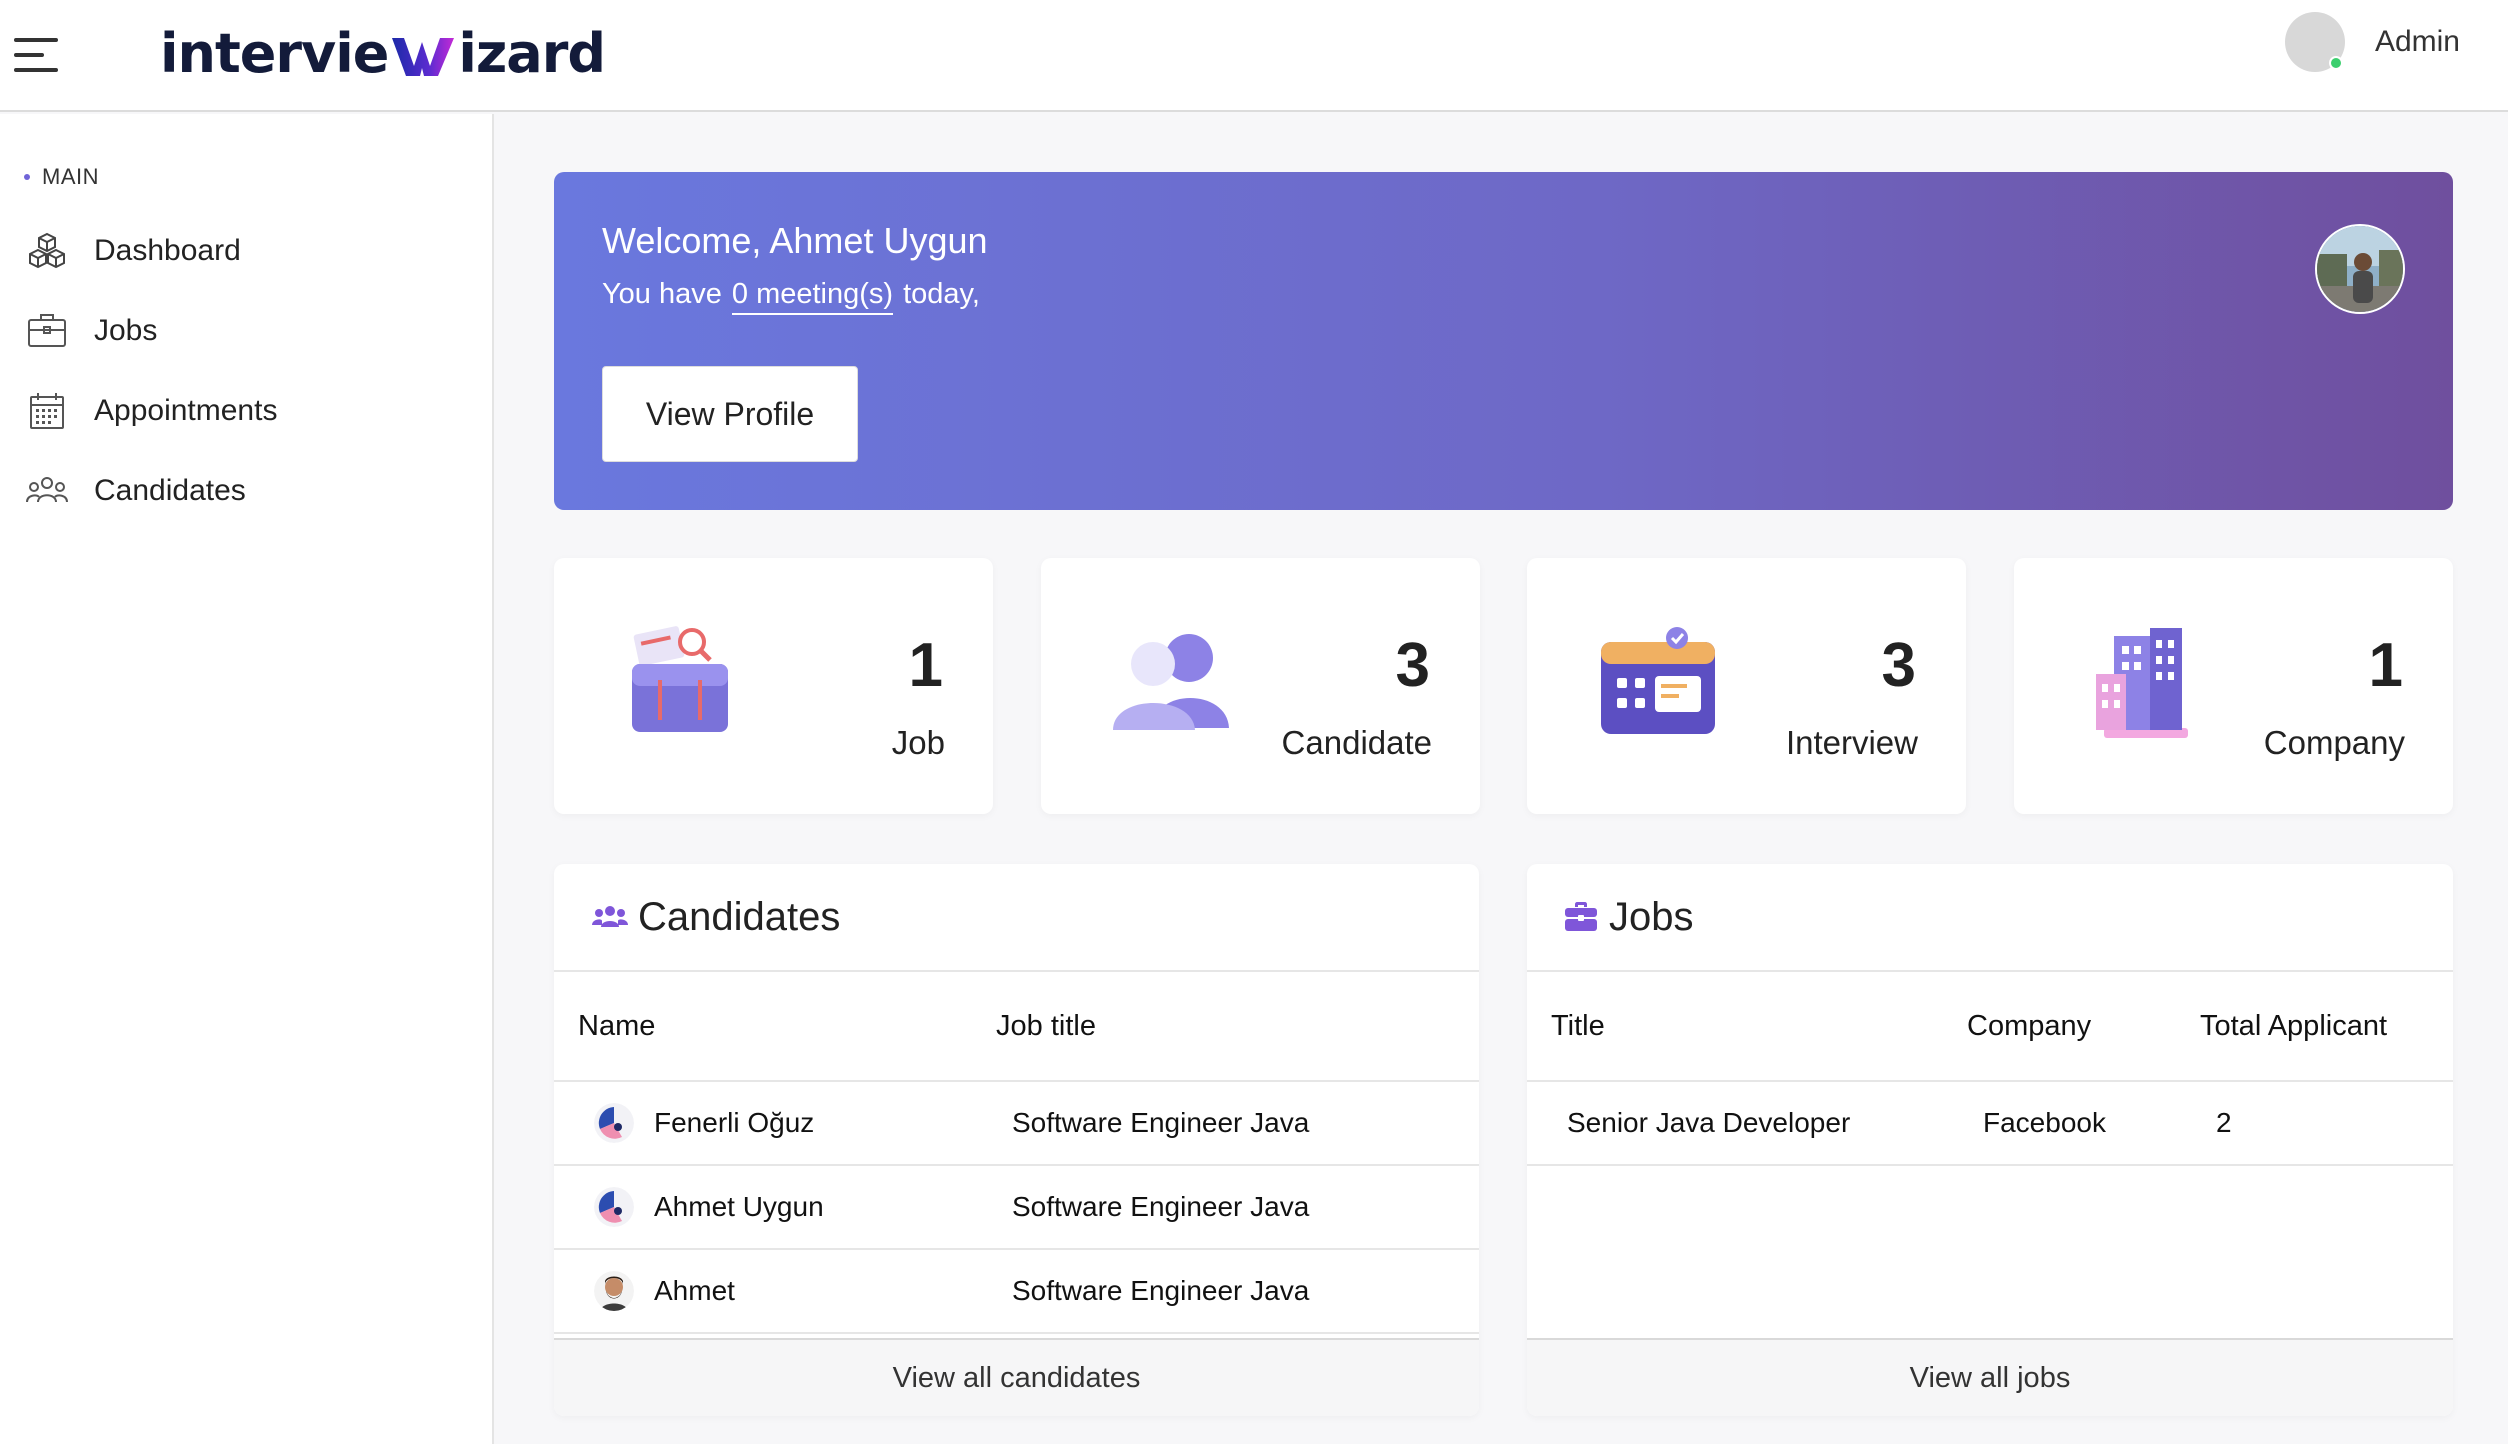 This screenshot has height=1444, width=2508. Describe the element at coordinates (2372, 42) in the screenshot. I see `admin-menu: Admin` at that location.